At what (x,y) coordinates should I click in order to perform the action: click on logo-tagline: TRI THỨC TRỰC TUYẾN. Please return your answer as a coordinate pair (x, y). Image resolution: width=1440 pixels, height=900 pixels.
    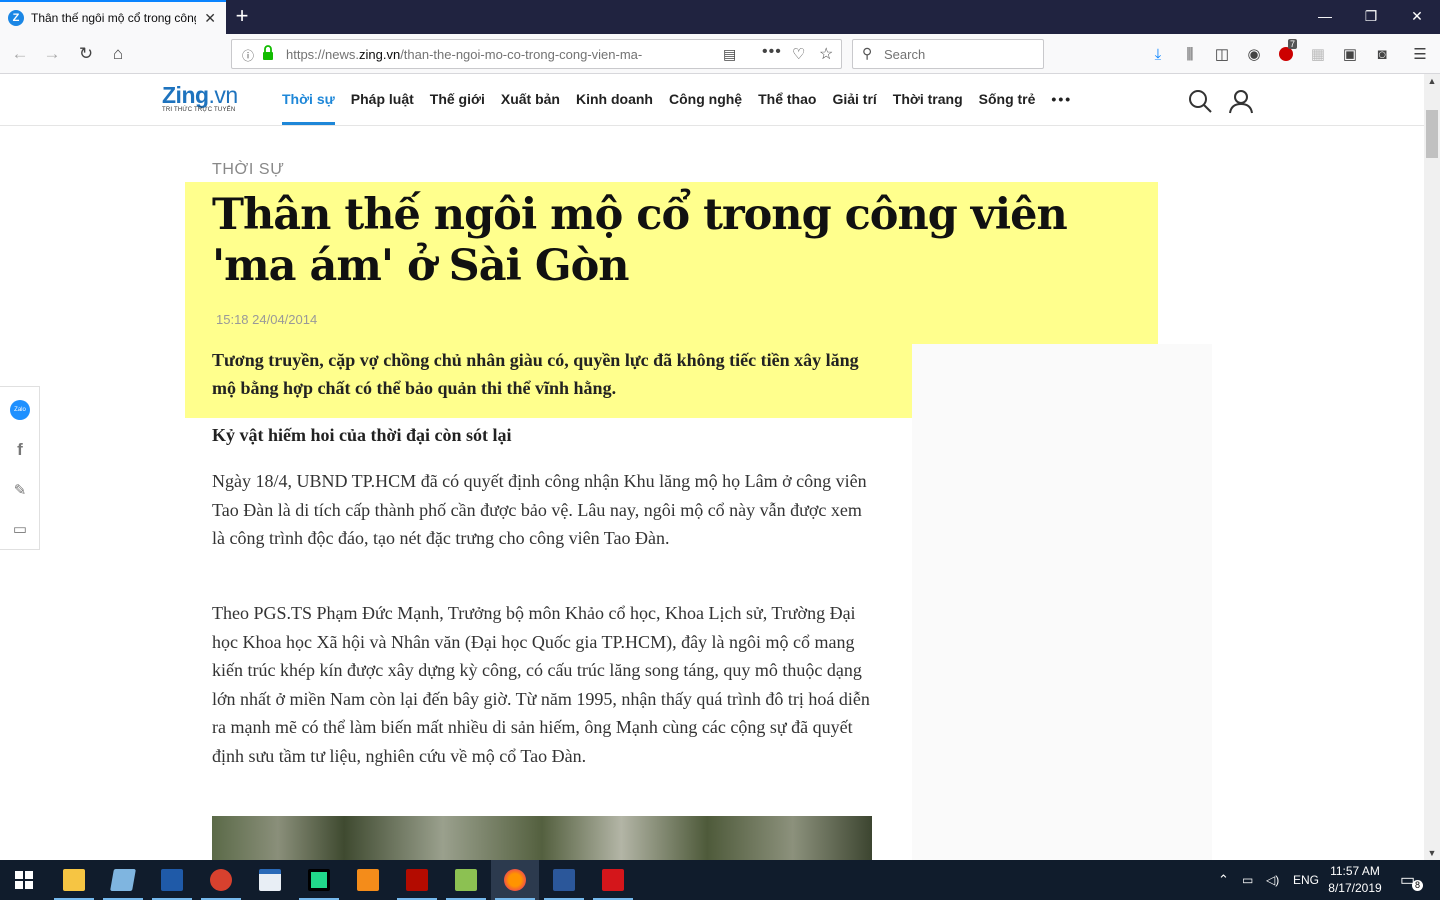
    Looking at the image, I should click on (199, 110).